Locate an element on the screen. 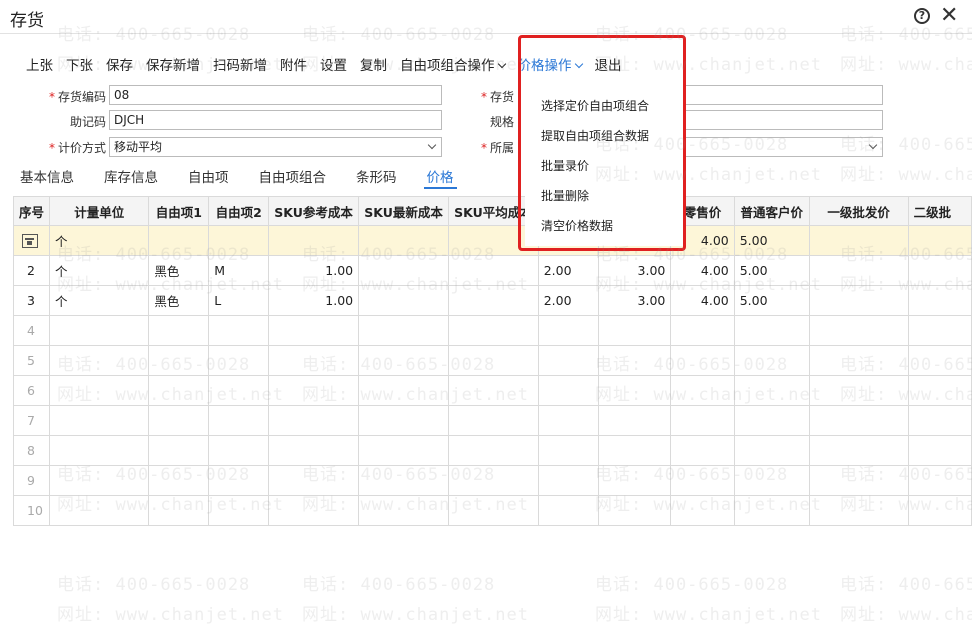 This screenshot has height=638, width=972. tab-basic-info: 基本信息 is located at coordinates (47, 176).